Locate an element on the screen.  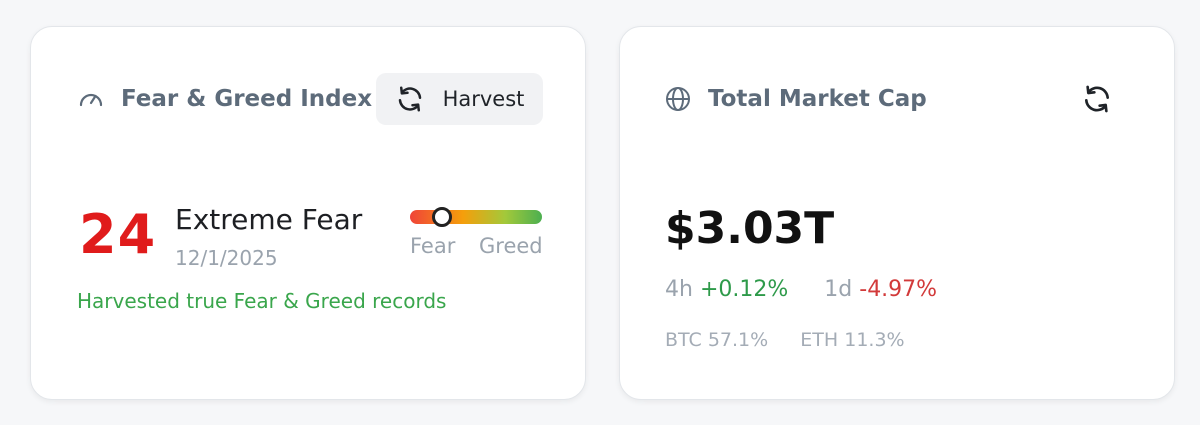
market-cap-header: Total Market Cap is located at coordinates (795, 99).